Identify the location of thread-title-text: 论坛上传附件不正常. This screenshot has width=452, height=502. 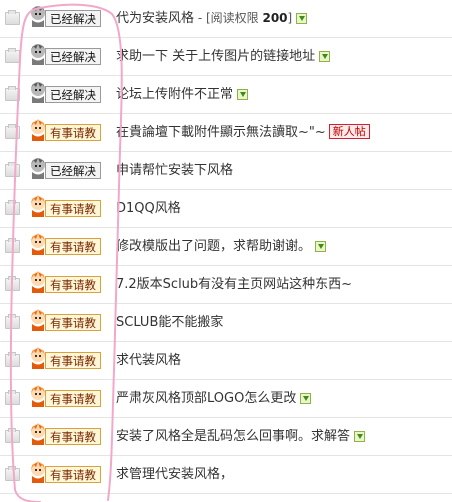
(175, 94).